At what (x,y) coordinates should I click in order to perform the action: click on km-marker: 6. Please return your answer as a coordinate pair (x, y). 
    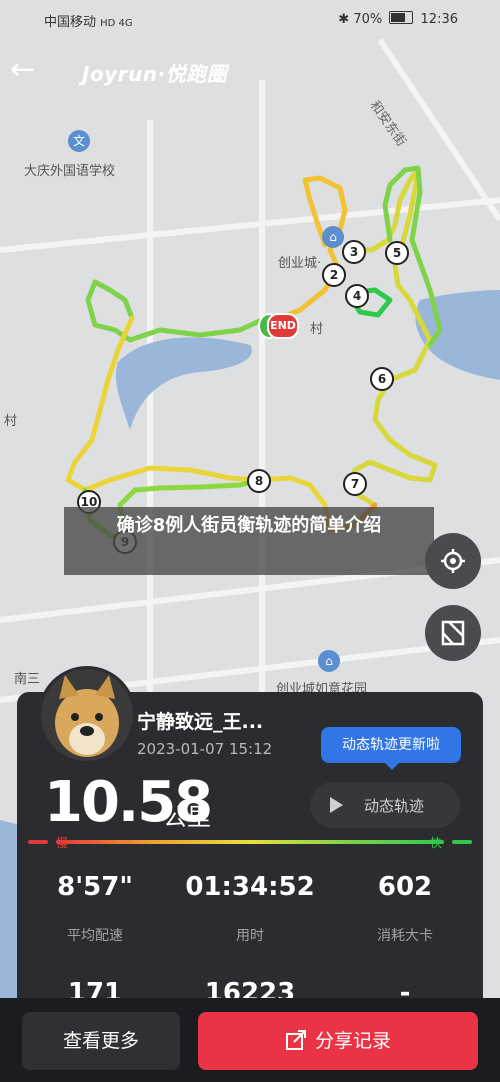
    Looking at the image, I should click on (382, 379).